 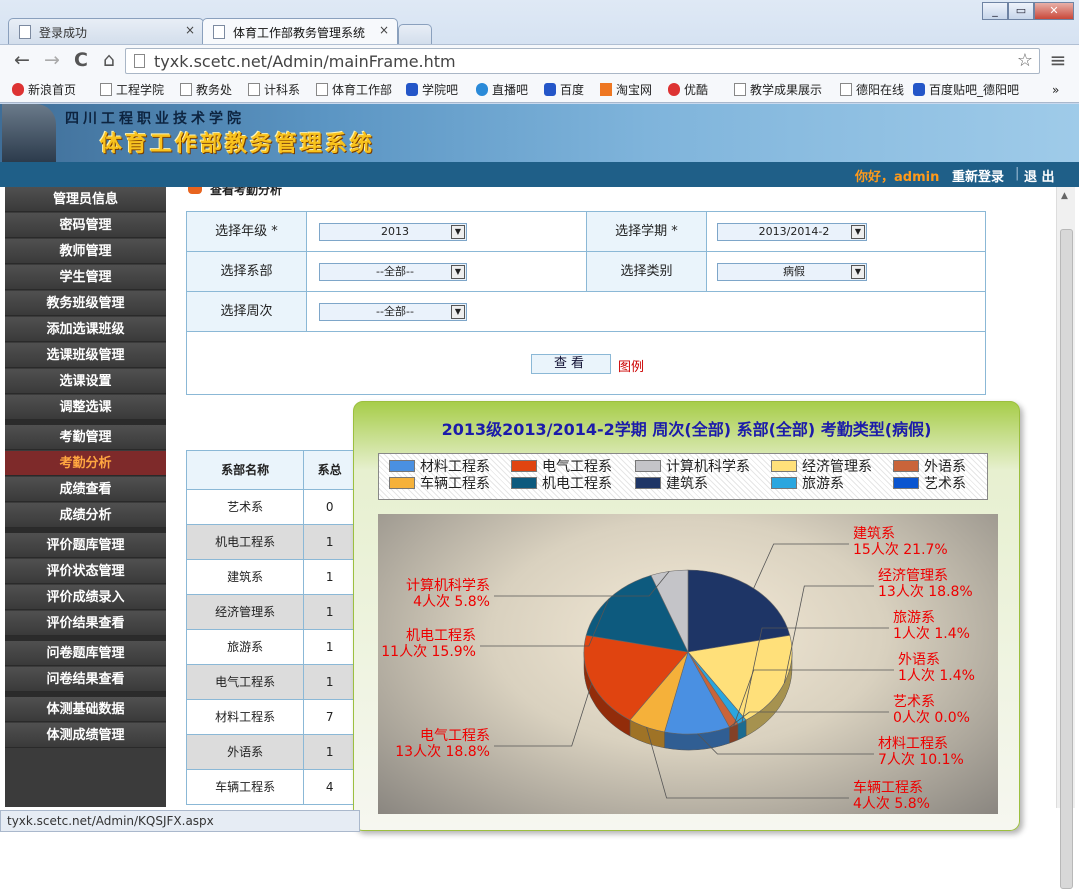 What do you see at coordinates (246, 542) in the screenshot?
I see `cell-dept: 机电工程系` at bounding box center [246, 542].